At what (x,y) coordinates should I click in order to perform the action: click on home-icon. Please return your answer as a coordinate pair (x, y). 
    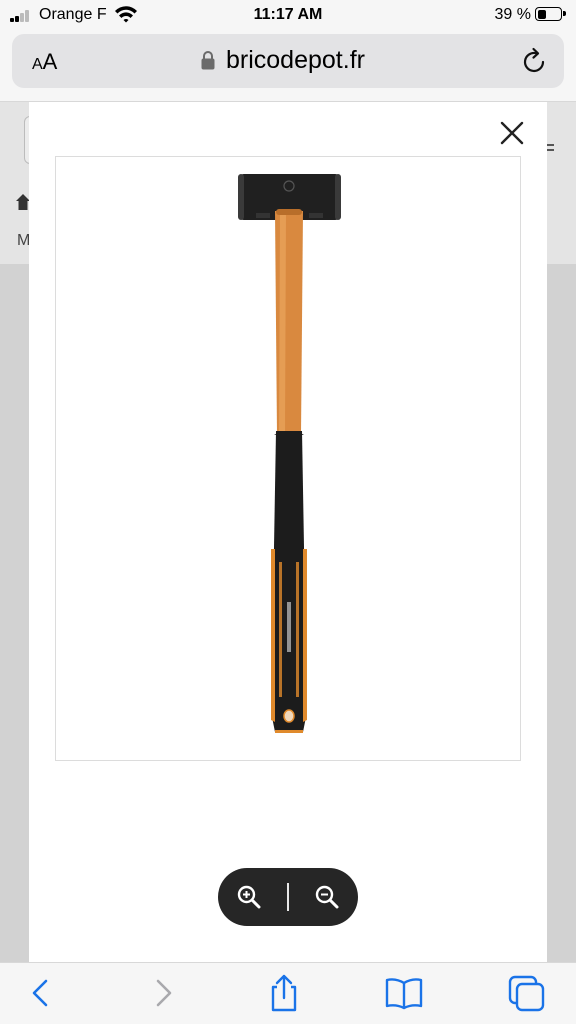
    Looking at the image, I should click on (23, 202).